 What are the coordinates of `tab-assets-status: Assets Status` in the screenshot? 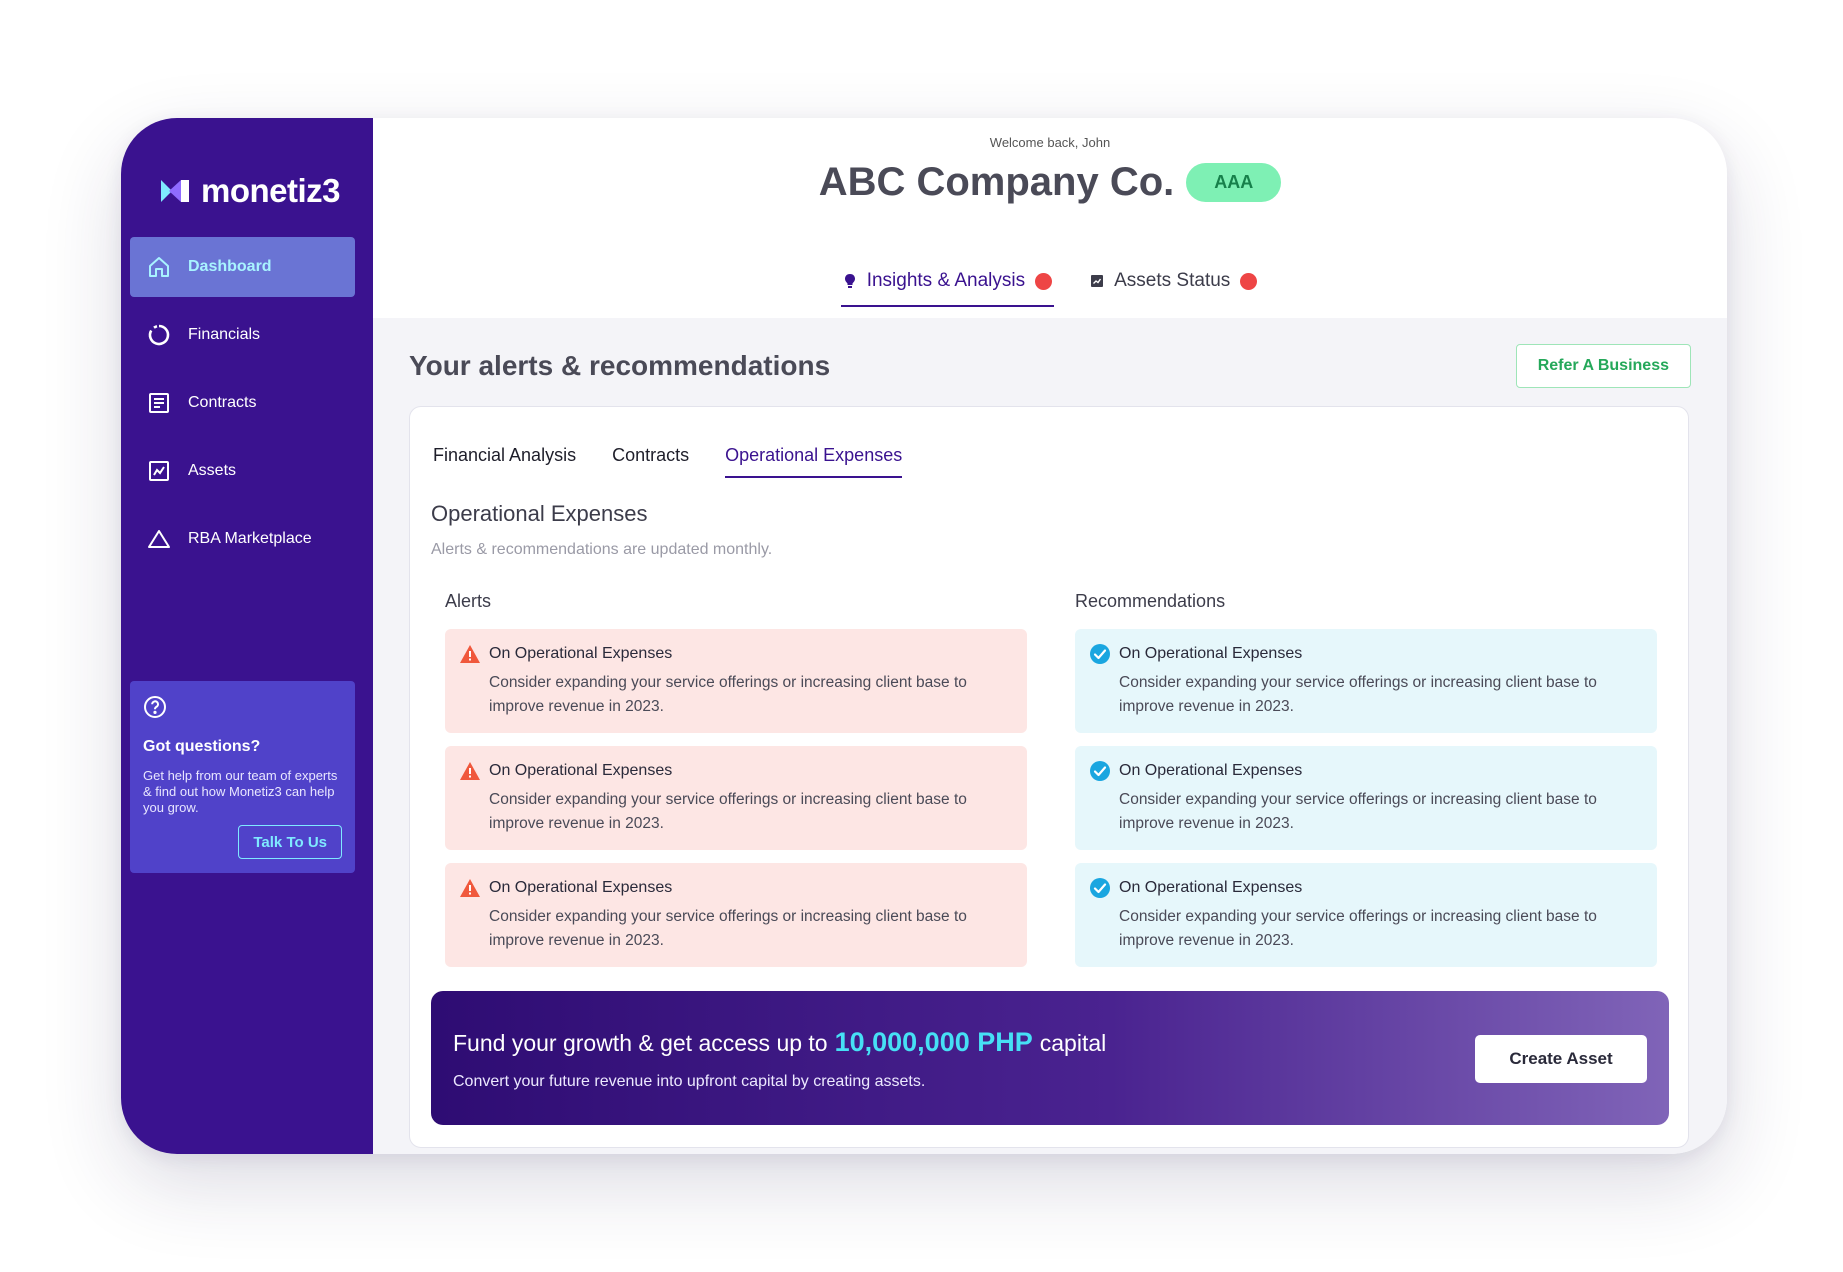 It's located at (1173, 281).